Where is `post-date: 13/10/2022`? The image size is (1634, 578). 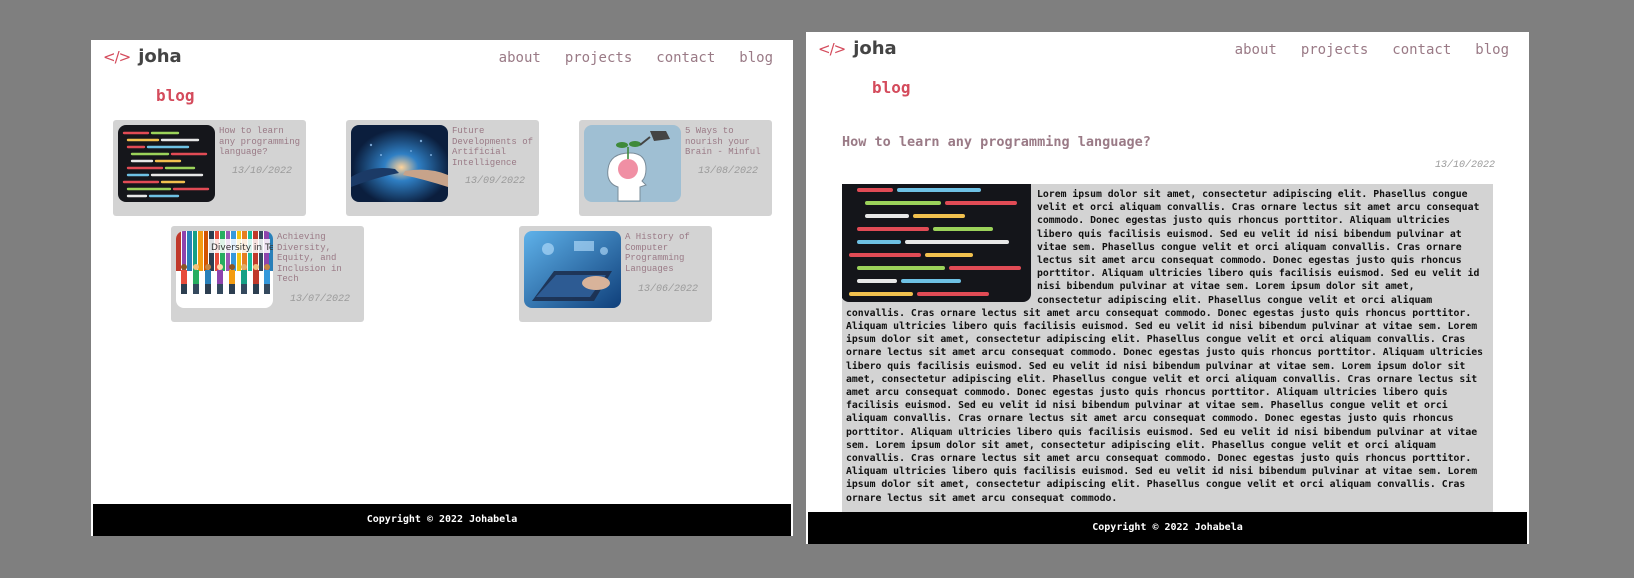
post-date: 13/10/2022 is located at coordinates (1464, 165).